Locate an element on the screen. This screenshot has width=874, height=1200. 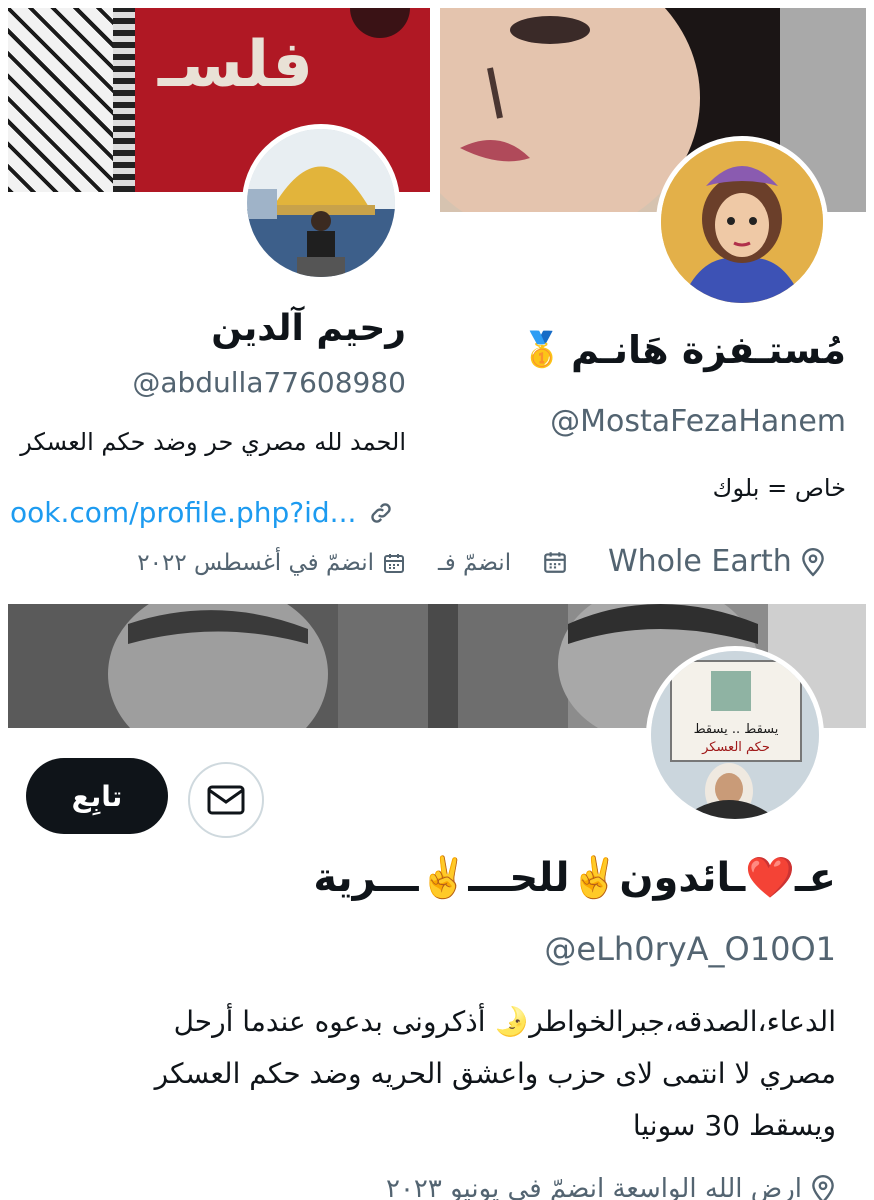
bio-line: ويسقط 30 سونيا is located at coordinates (734, 1125).